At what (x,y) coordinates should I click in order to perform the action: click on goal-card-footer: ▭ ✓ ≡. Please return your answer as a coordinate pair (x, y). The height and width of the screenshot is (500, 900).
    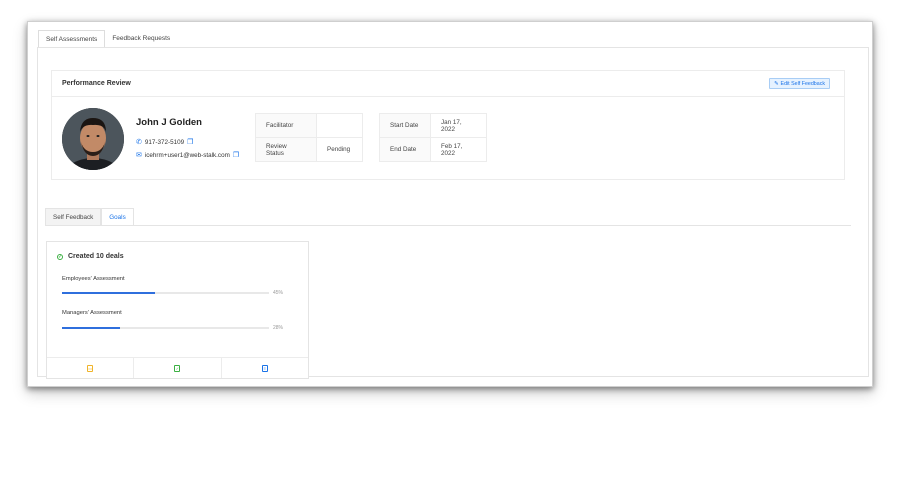
    Looking at the image, I should click on (177, 367).